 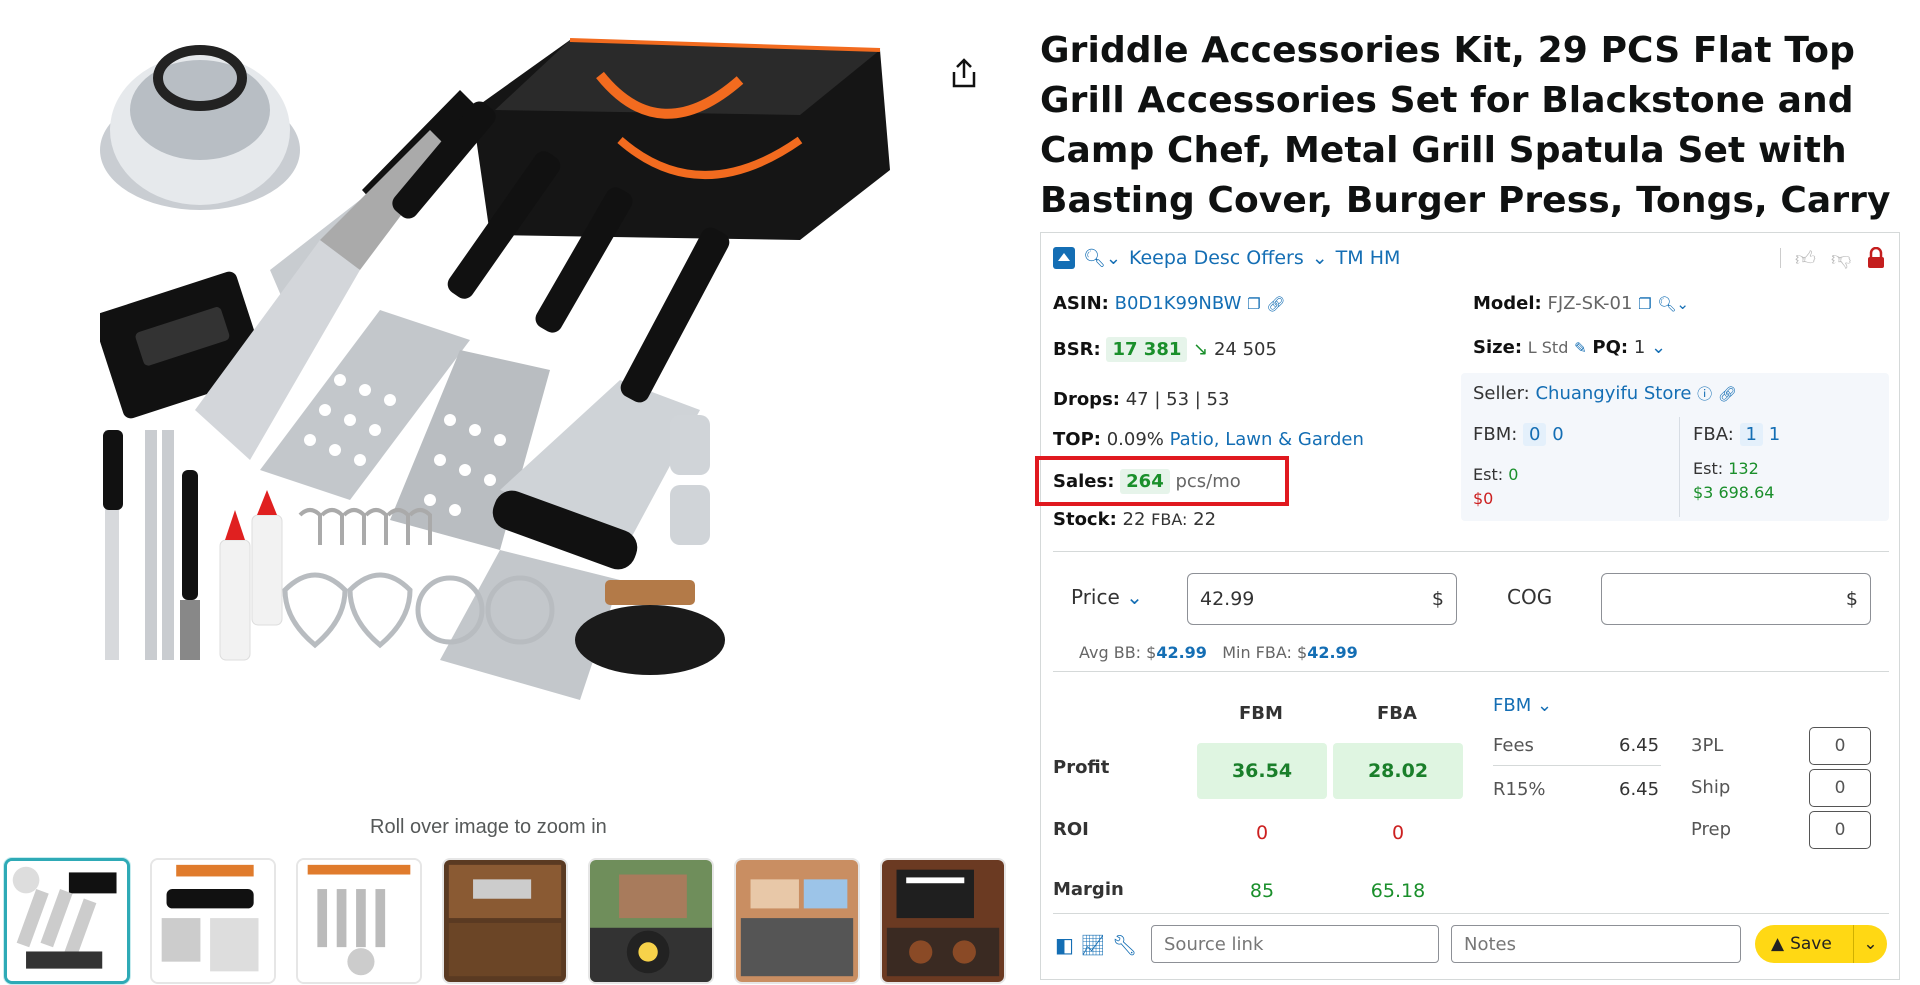 What do you see at coordinates (1095, 597) in the screenshot?
I see `price-label: Price` at bounding box center [1095, 597].